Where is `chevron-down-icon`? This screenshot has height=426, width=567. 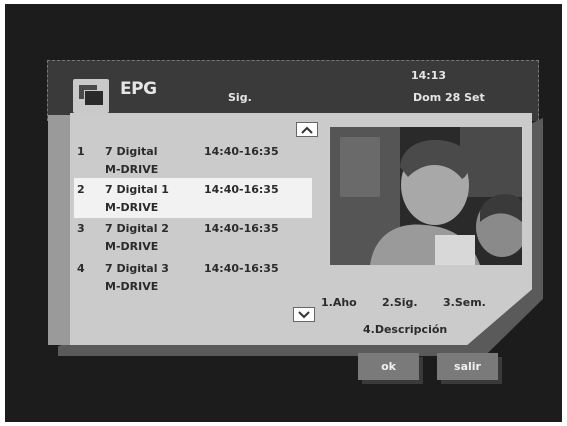 chevron-down-icon is located at coordinates (304, 314).